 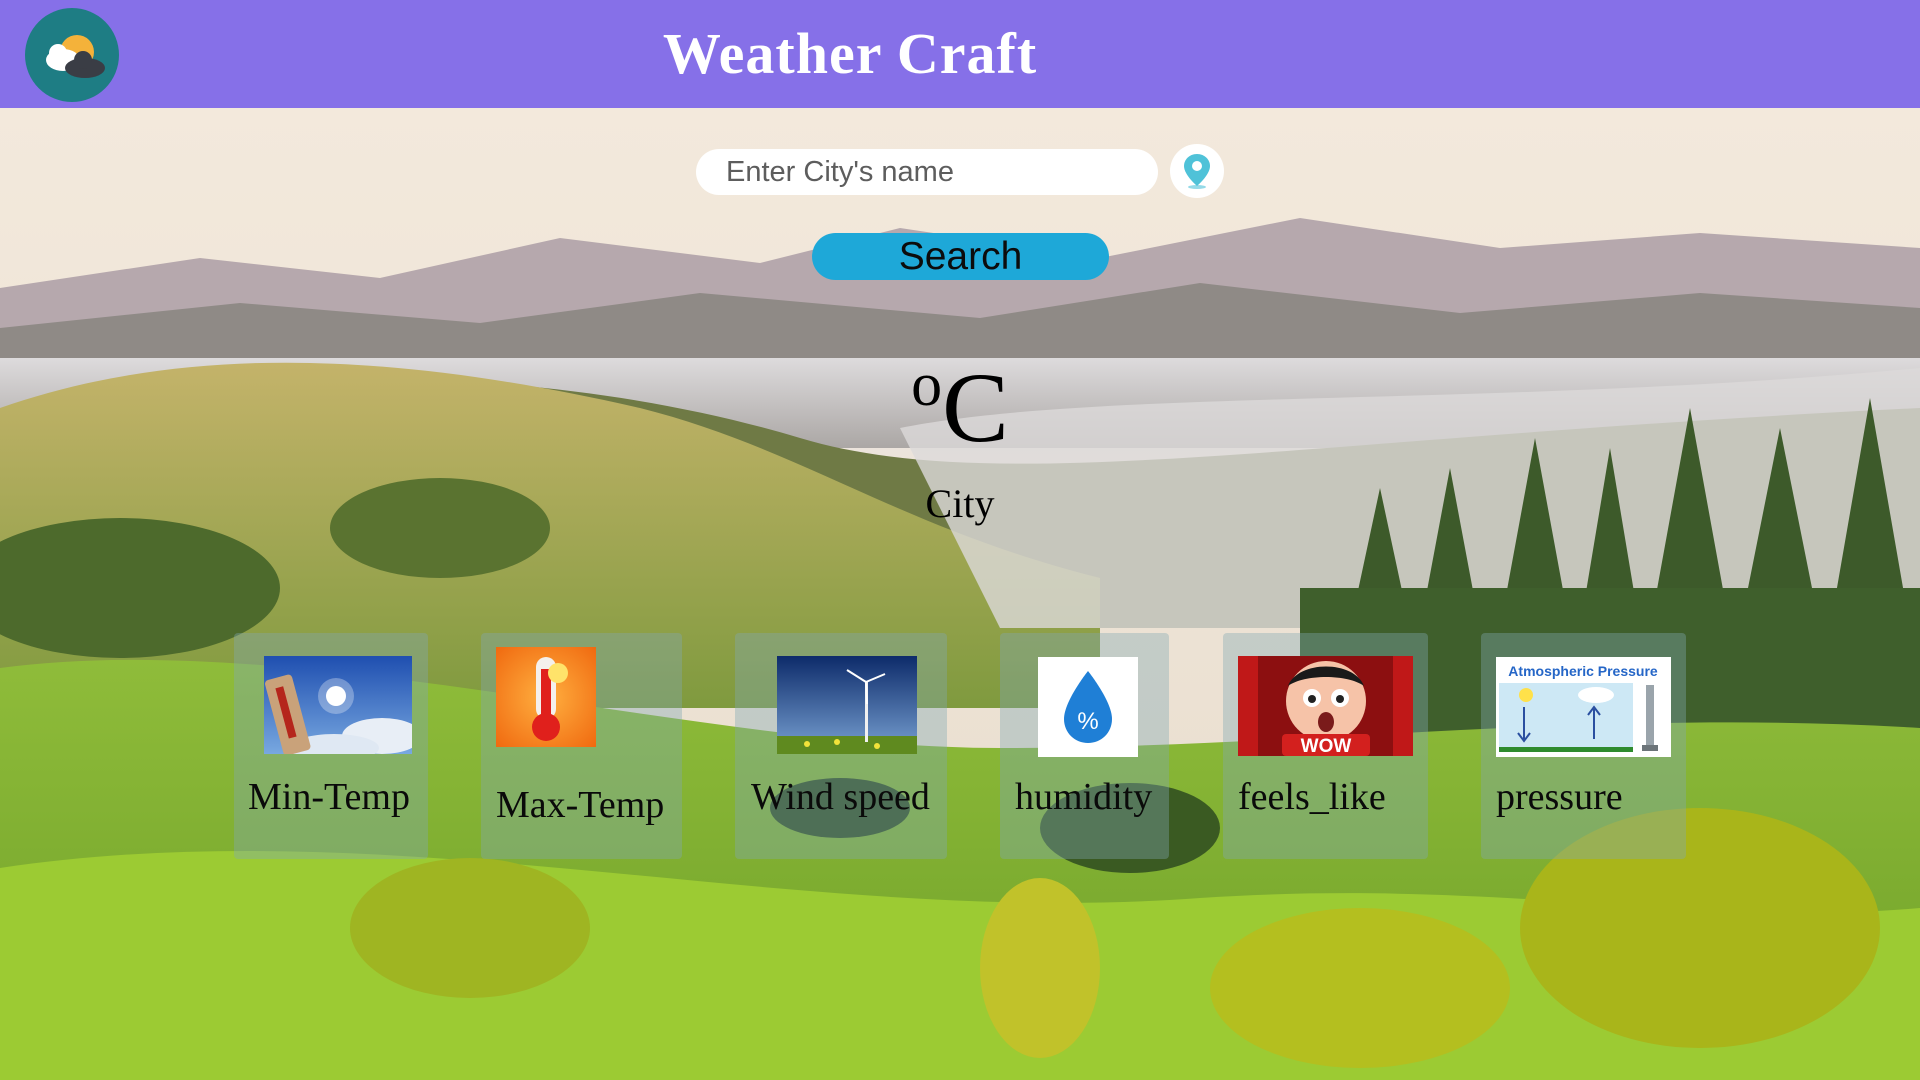 I want to click on metric-label: Wind speed, so click(x=840, y=797).